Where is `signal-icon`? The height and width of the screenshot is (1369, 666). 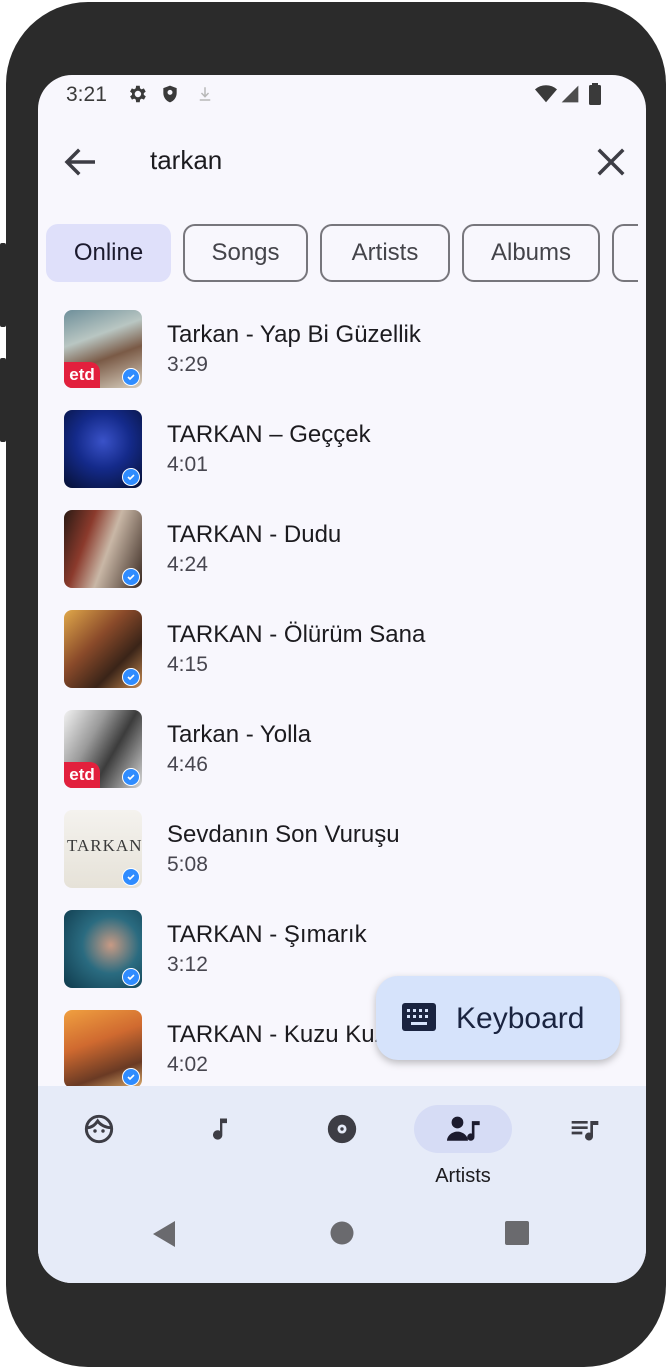 signal-icon is located at coordinates (570, 94).